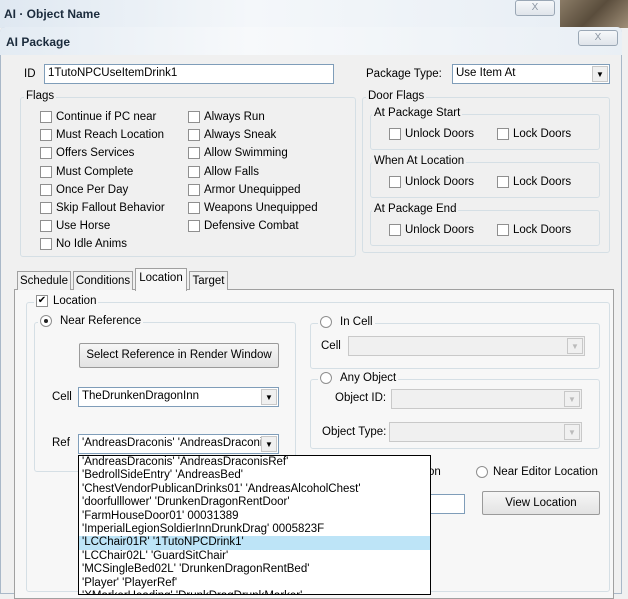 Image resolution: width=628 pixels, height=599 pixels. What do you see at coordinates (252, 189) in the screenshot?
I see `flag-label: Armor Unequipped` at bounding box center [252, 189].